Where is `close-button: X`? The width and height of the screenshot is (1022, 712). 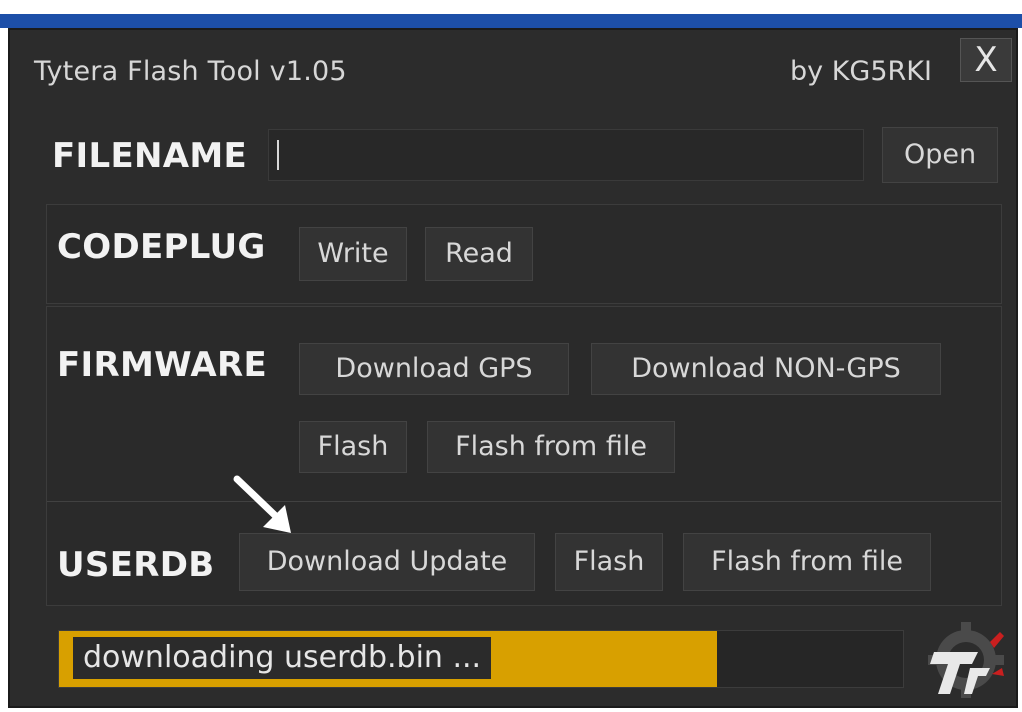
close-button: X is located at coordinates (986, 60).